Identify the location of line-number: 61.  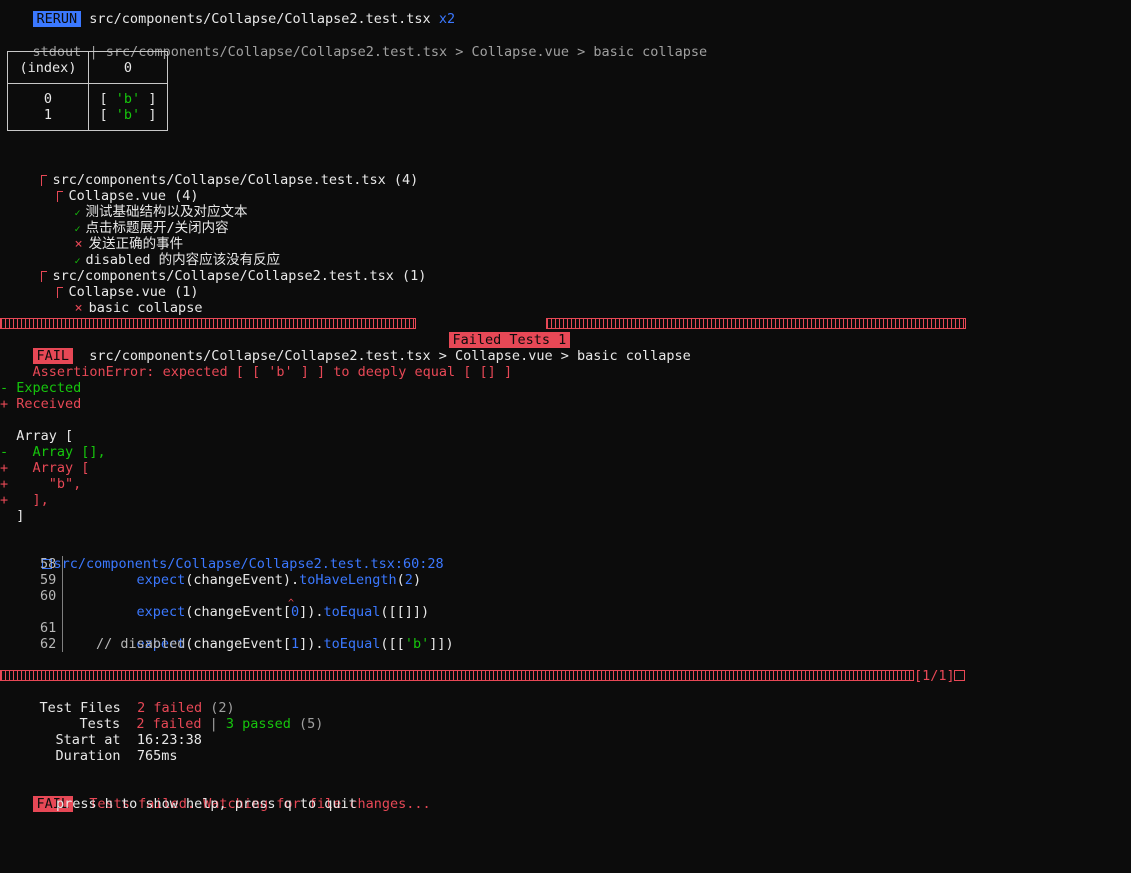
(48, 628).